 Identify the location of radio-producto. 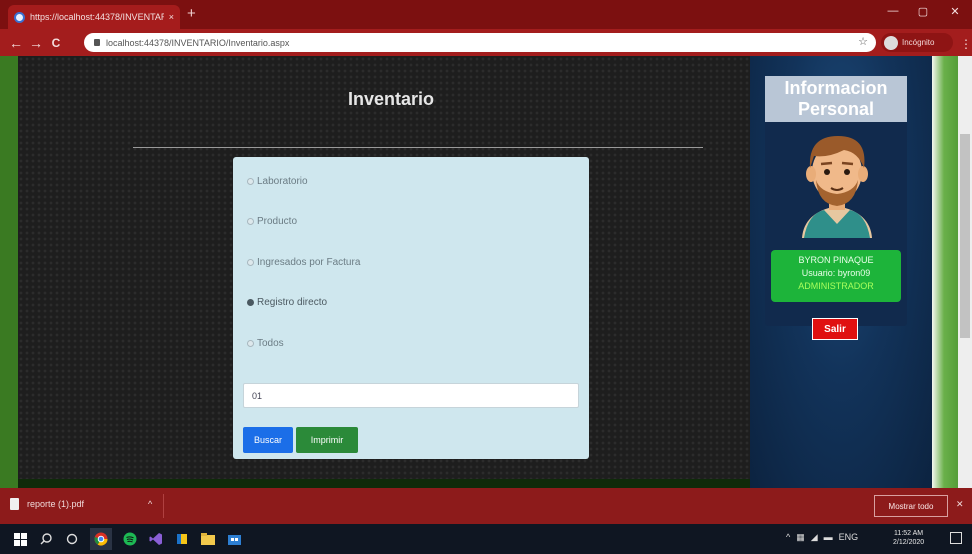
(250, 221).